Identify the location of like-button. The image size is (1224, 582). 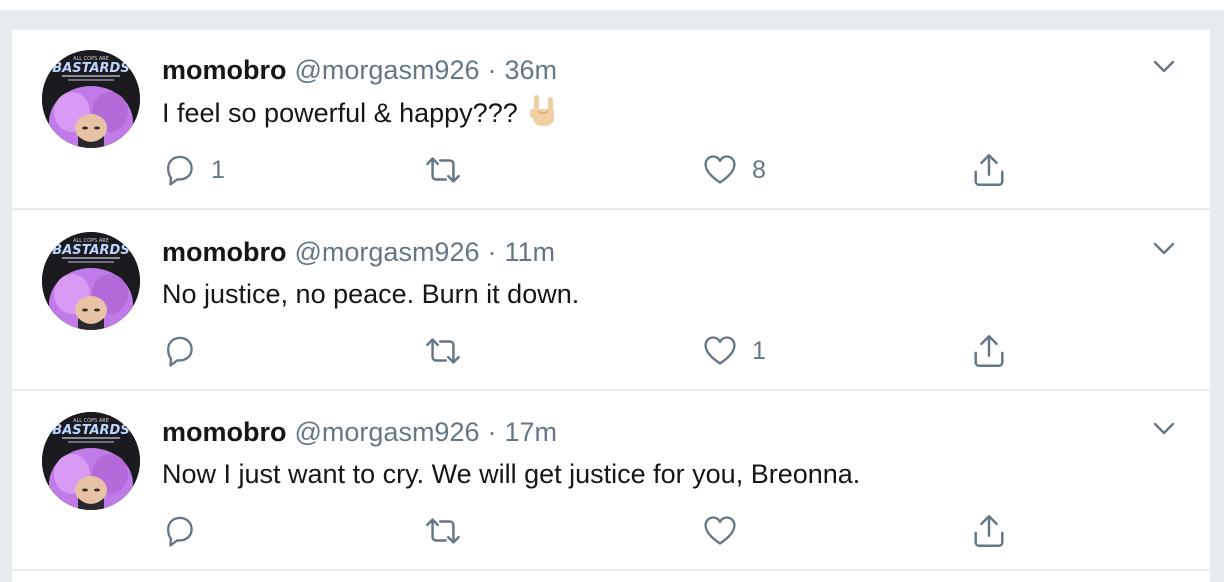
(727, 531).